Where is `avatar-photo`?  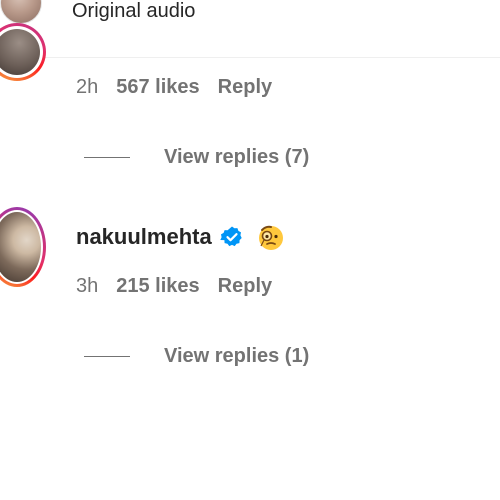
avatar-photo is located at coordinates (20, 52).